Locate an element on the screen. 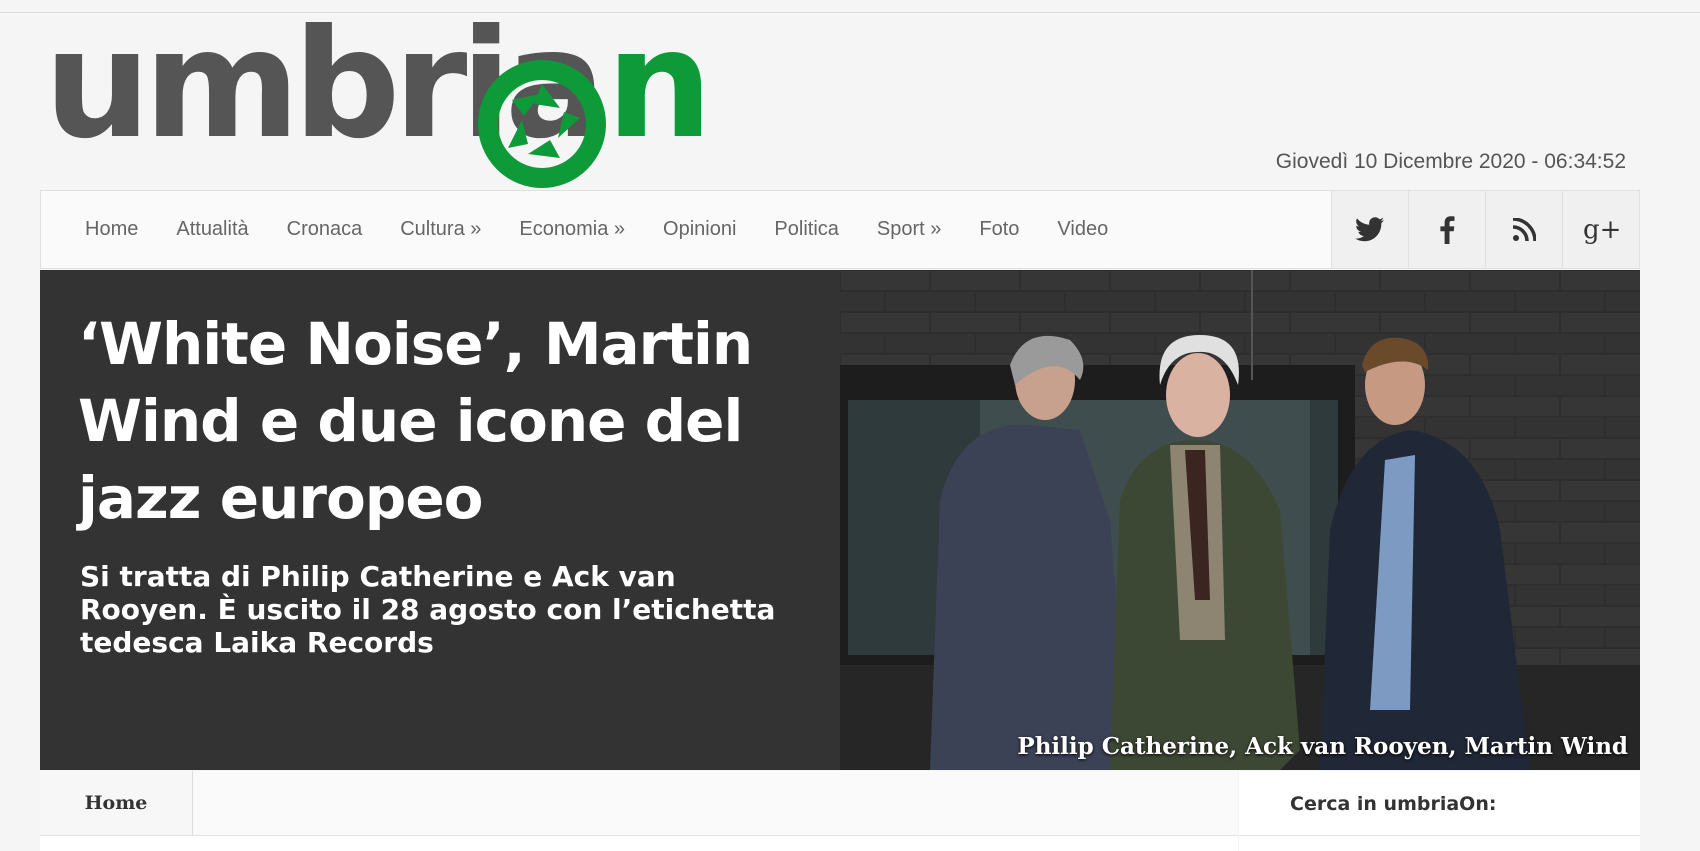 The height and width of the screenshot is (851, 1700). rss-button is located at coordinates (1523, 229).